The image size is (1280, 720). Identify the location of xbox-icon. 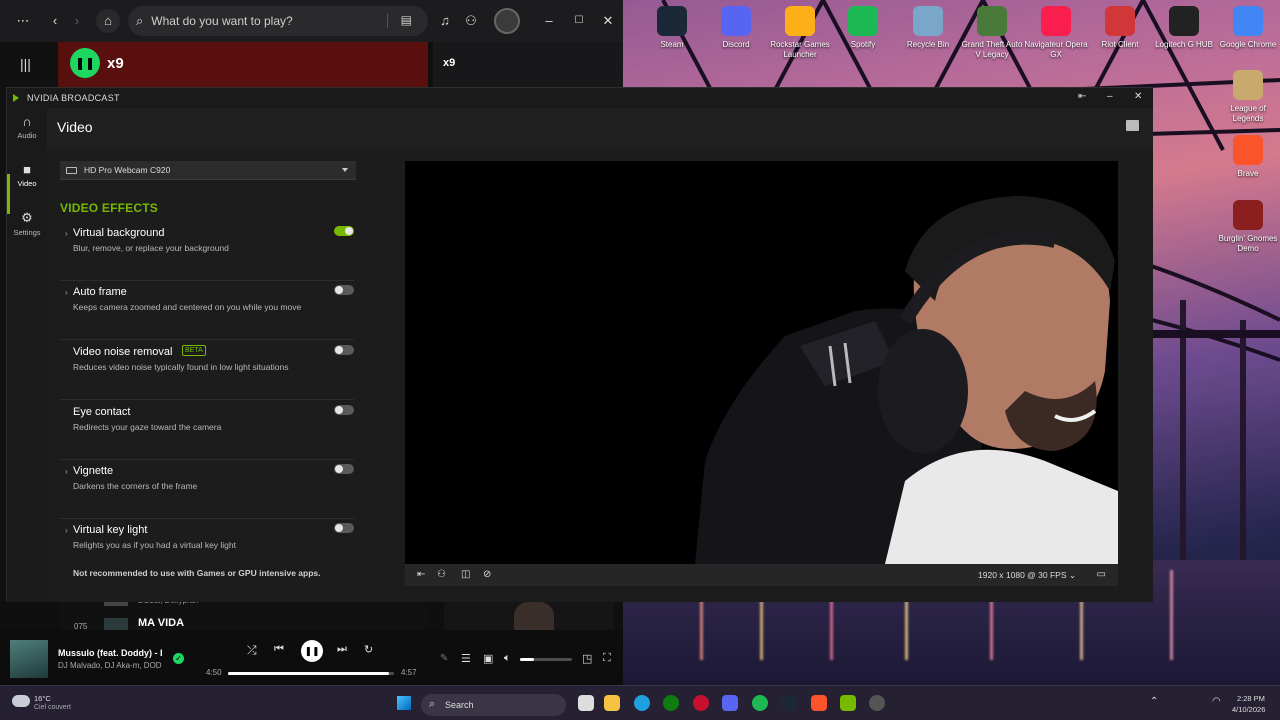
(671, 703).